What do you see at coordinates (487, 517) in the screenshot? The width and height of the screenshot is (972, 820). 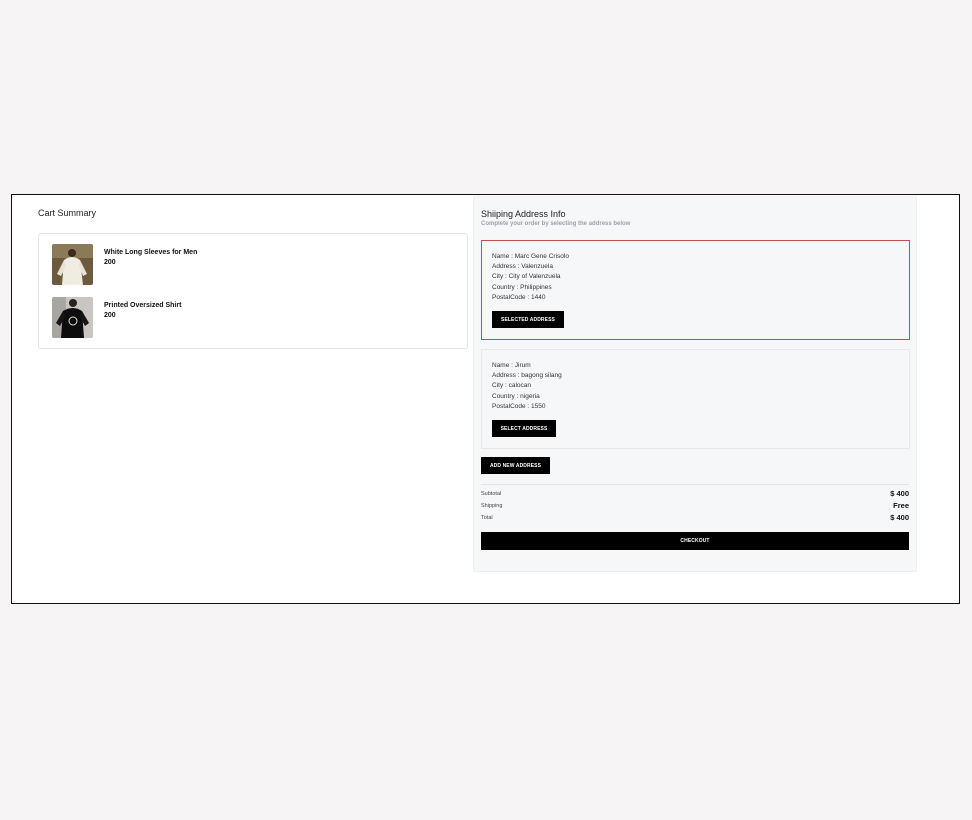 I see `total-label: Total` at bounding box center [487, 517].